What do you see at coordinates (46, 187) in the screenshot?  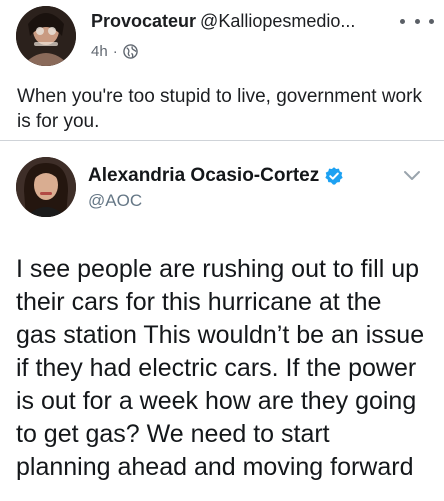 I see `tweet-author-avatar` at bounding box center [46, 187].